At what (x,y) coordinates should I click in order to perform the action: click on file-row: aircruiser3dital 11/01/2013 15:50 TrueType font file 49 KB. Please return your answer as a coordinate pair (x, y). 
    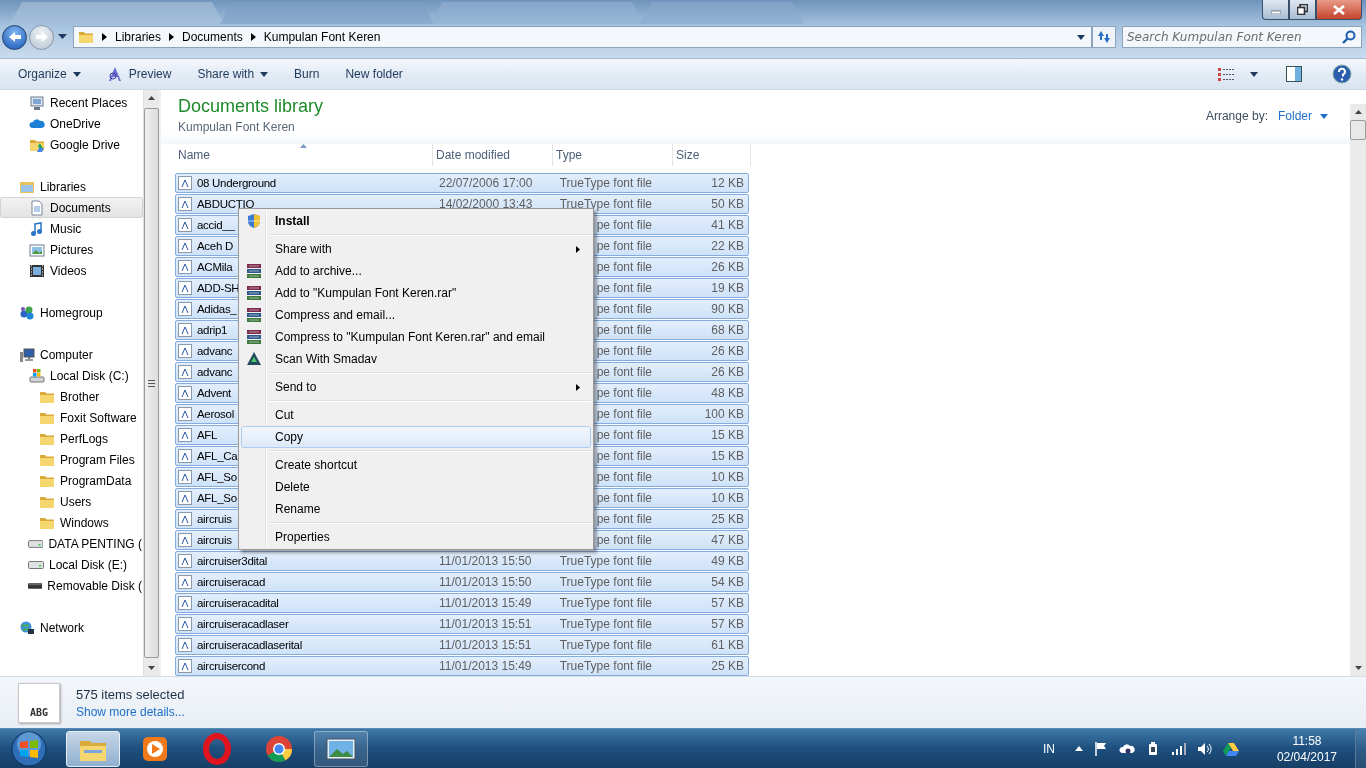
    Looking at the image, I should click on (462, 561).